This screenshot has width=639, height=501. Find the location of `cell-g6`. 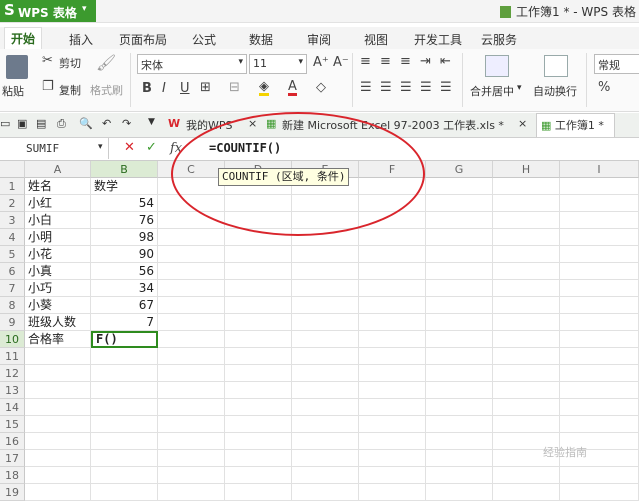

cell-g6 is located at coordinates (459, 271).